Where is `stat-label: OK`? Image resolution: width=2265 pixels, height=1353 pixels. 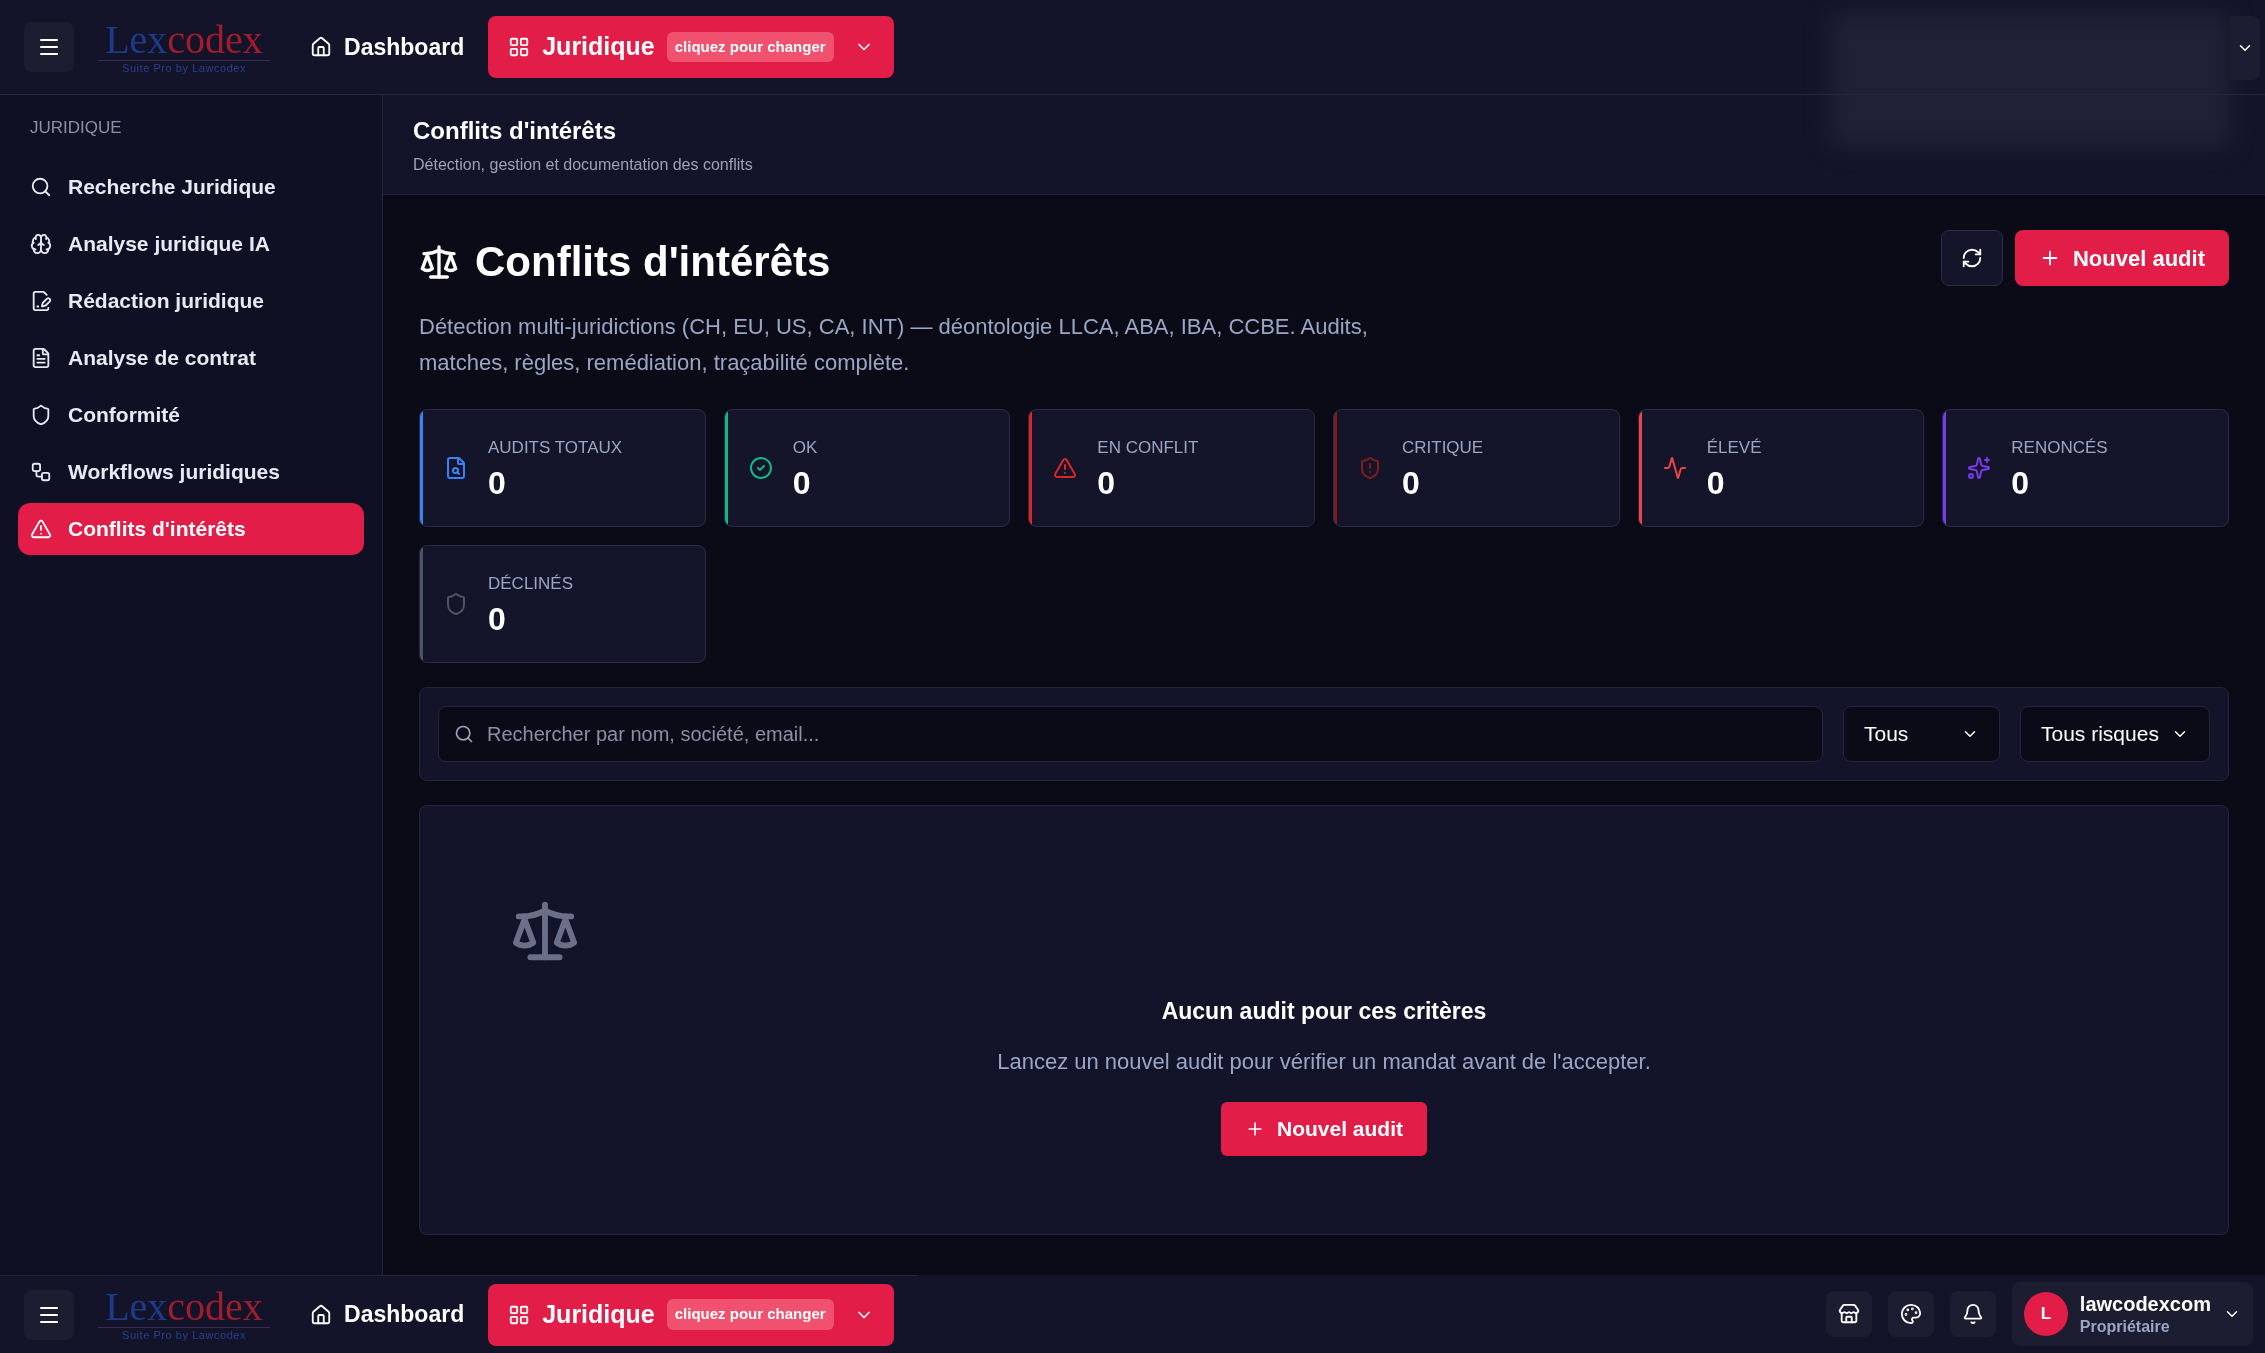
stat-label: OK is located at coordinates (805, 448).